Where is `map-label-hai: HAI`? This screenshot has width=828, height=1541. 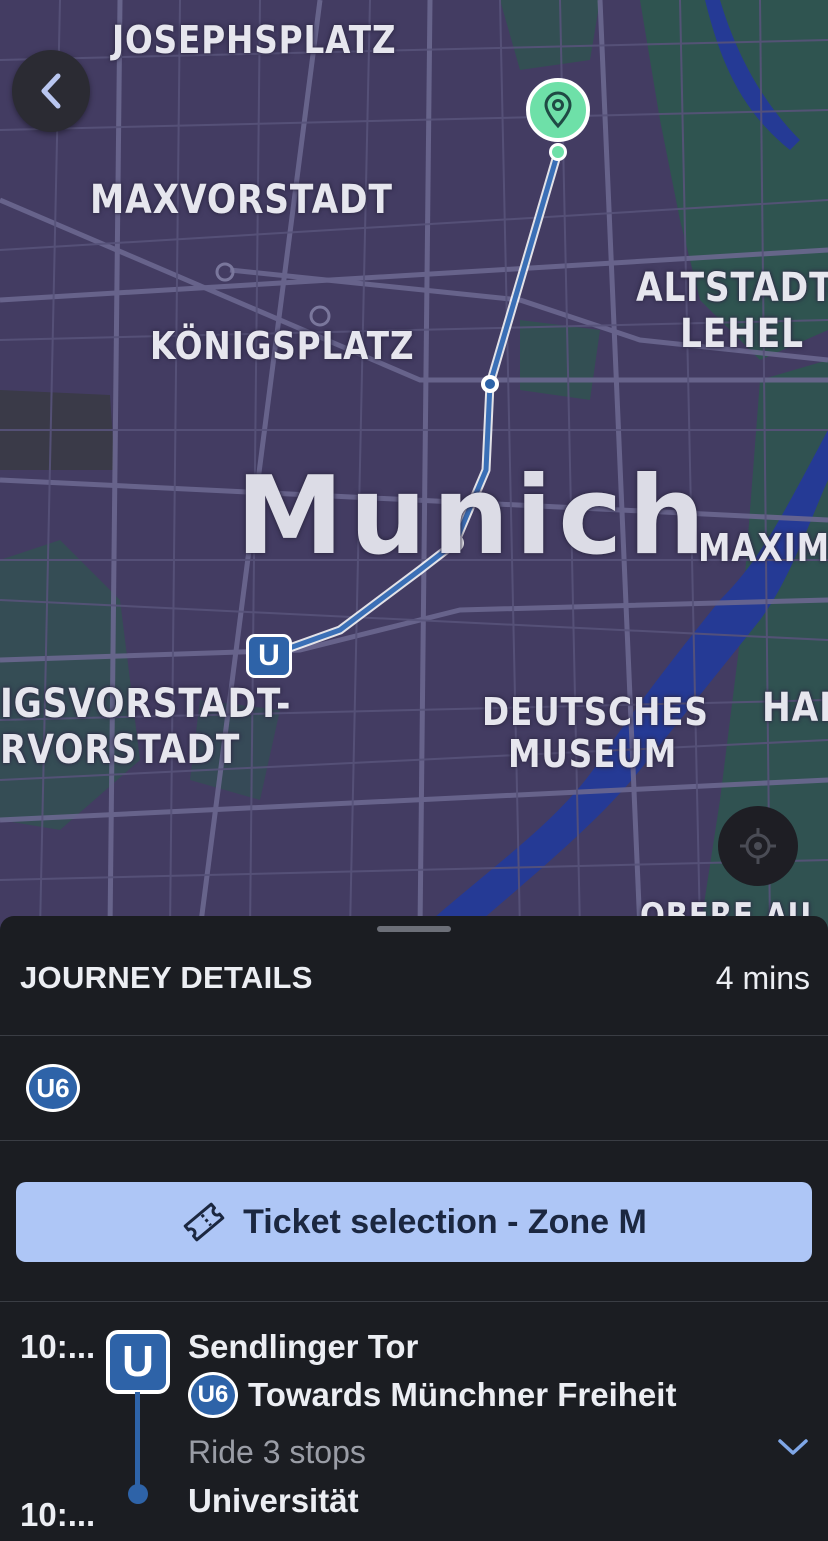 map-label-hai: HAI is located at coordinates (795, 708).